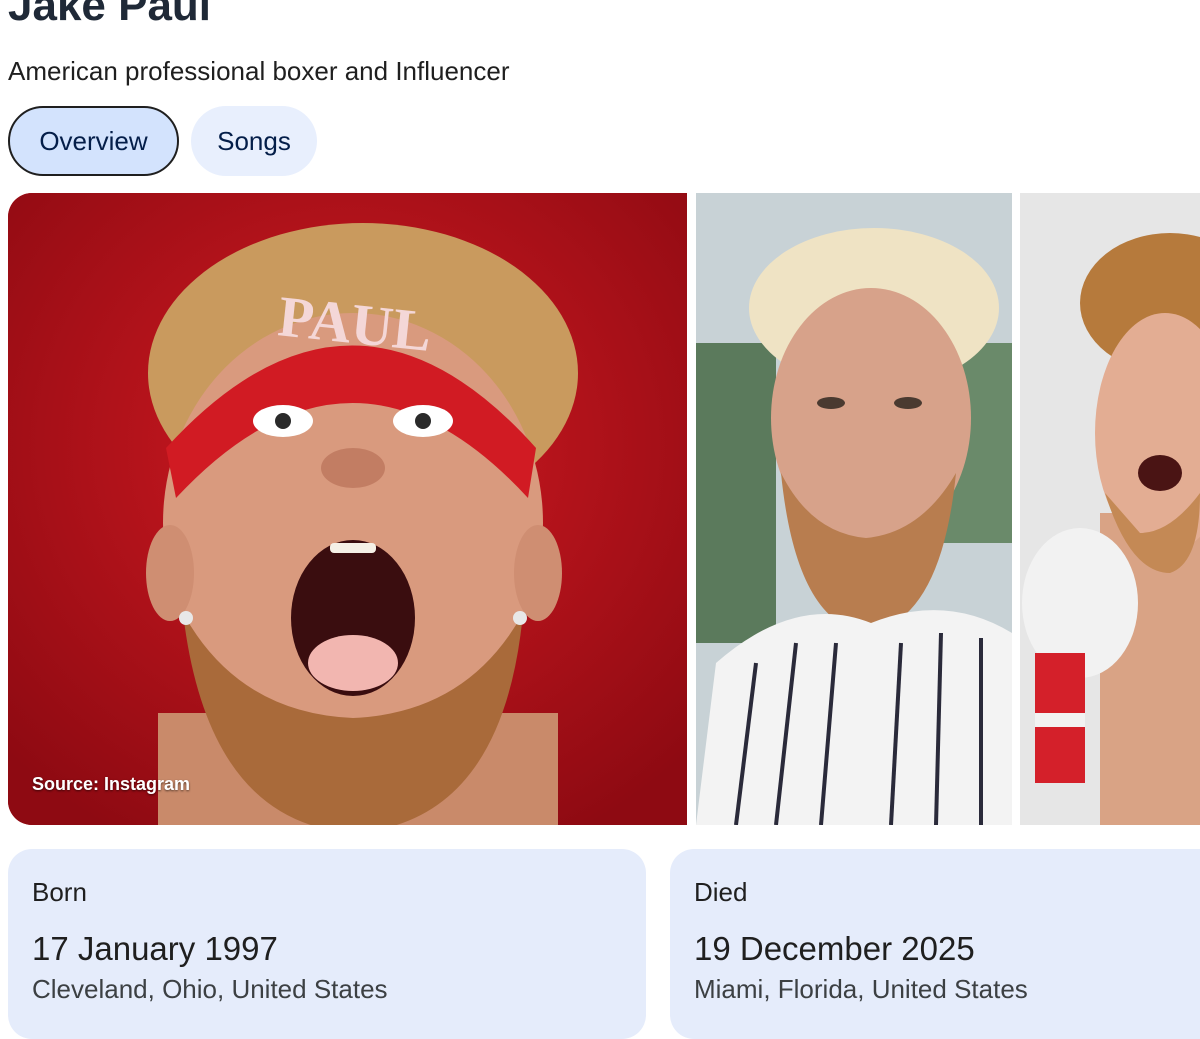 The height and width of the screenshot is (1039, 1200). What do you see at coordinates (254, 141) in the screenshot?
I see `tab-songs: Songs` at bounding box center [254, 141].